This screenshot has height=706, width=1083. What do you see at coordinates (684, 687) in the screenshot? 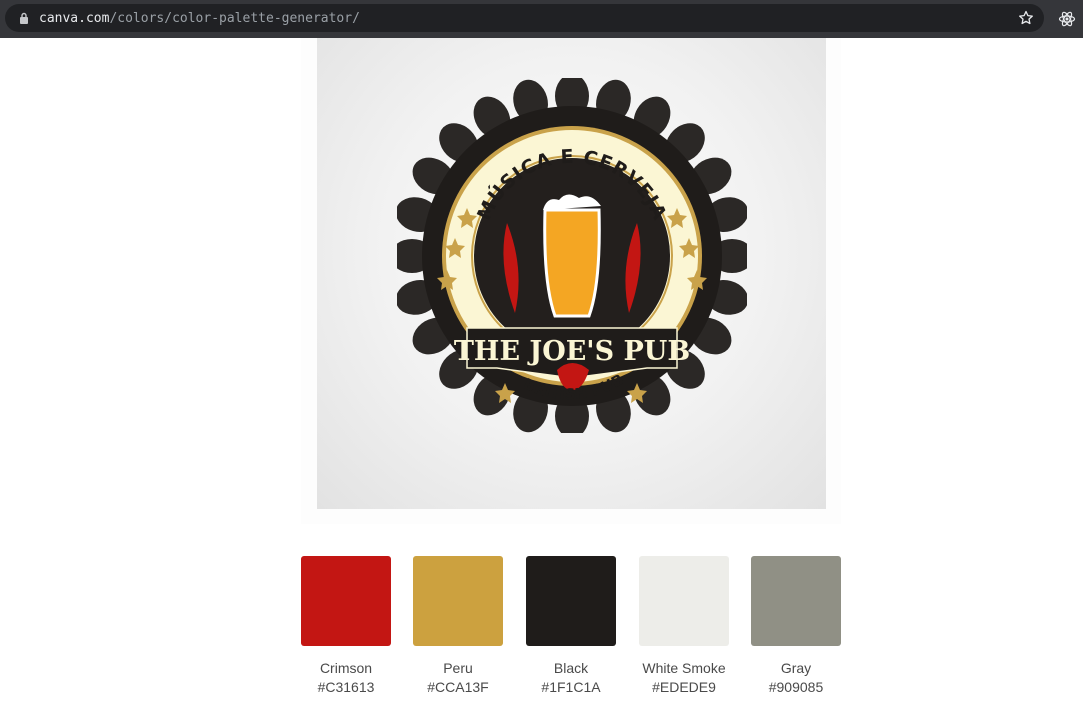
I see `color-hex: #EDEDE9` at bounding box center [684, 687].